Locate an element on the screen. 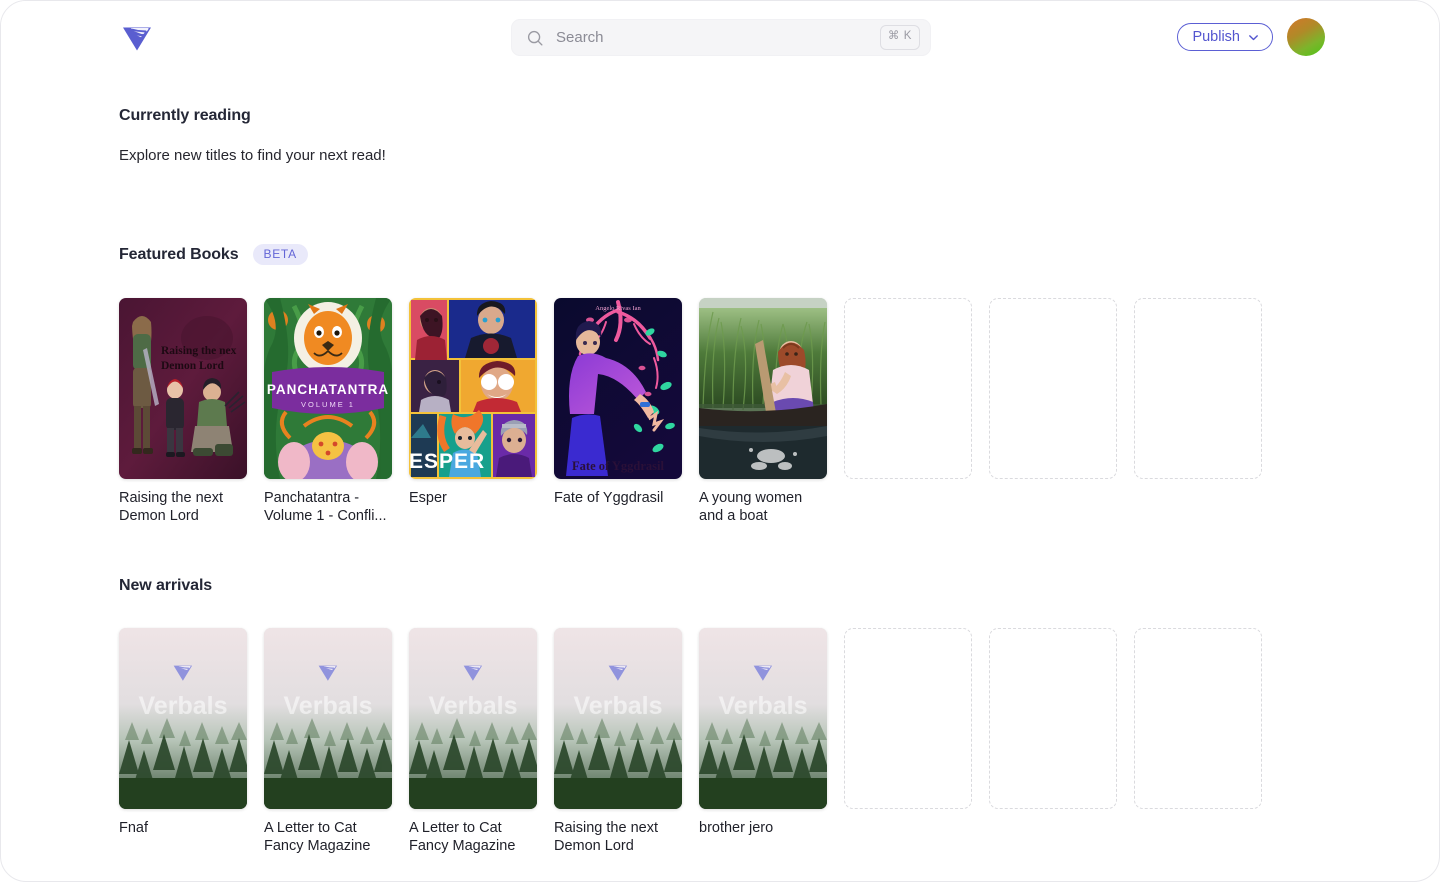 The width and height of the screenshot is (1440, 882). book-cover-boat-photo is located at coordinates (763, 388).